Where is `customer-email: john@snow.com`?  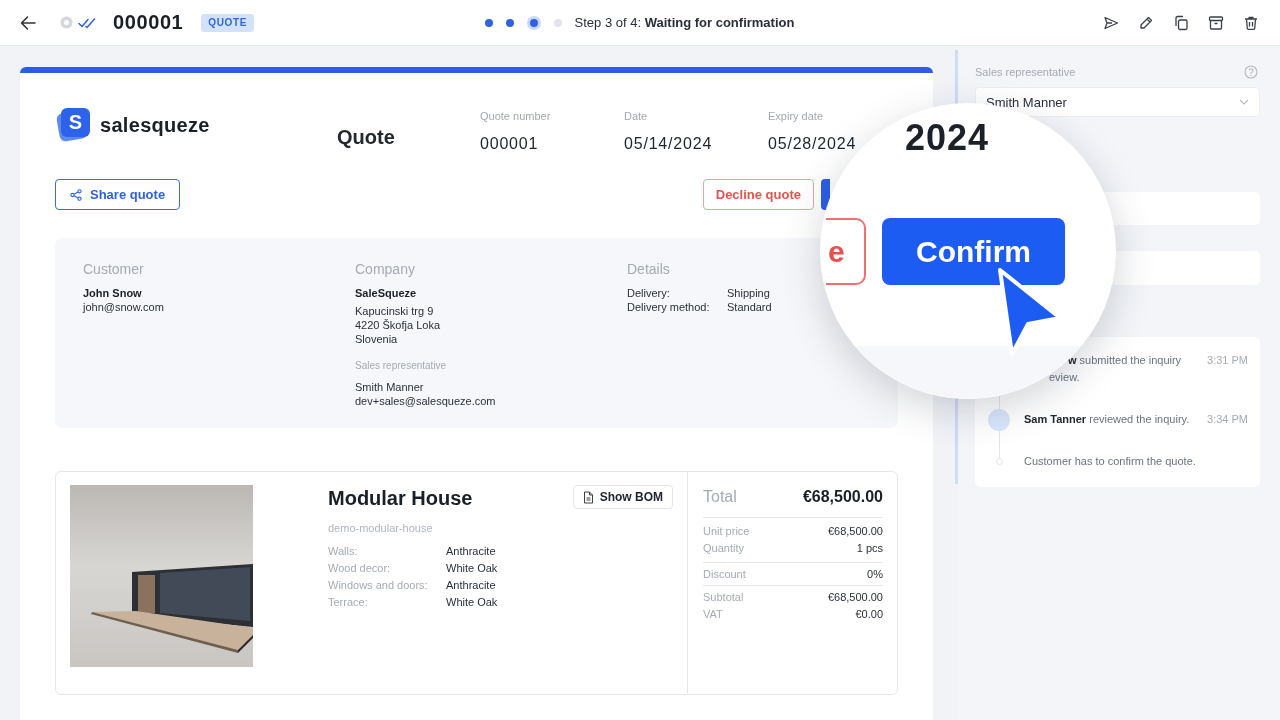
customer-email: john@snow.com is located at coordinates (124, 307).